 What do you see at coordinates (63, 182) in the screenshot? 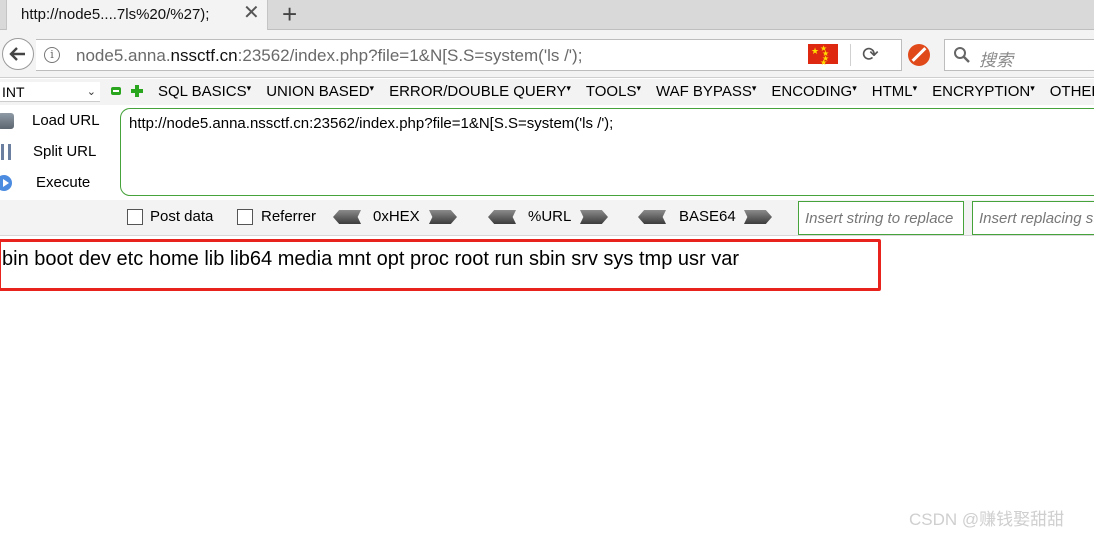
I see `execute-label: Execute` at bounding box center [63, 182].